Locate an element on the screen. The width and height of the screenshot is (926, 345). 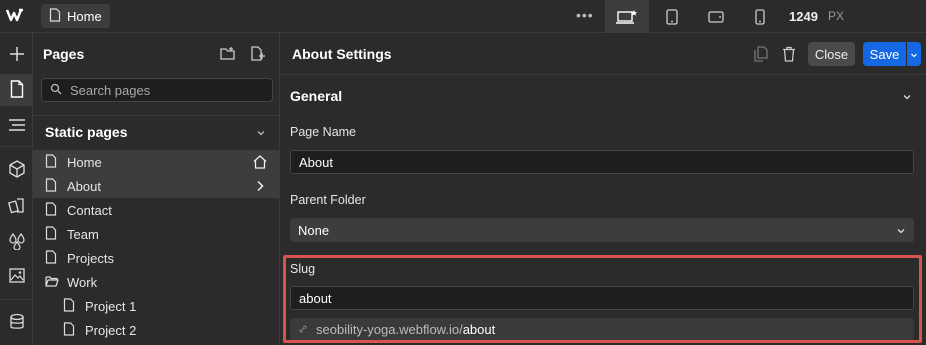
page-item-label: Project 1 is located at coordinates (111, 306).